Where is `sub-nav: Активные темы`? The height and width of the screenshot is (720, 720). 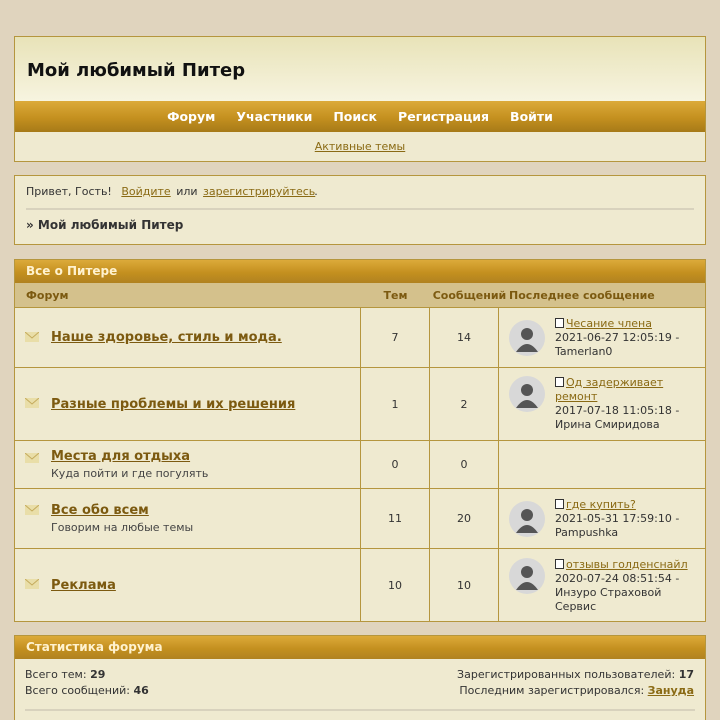 sub-nav: Активные темы is located at coordinates (360, 146).